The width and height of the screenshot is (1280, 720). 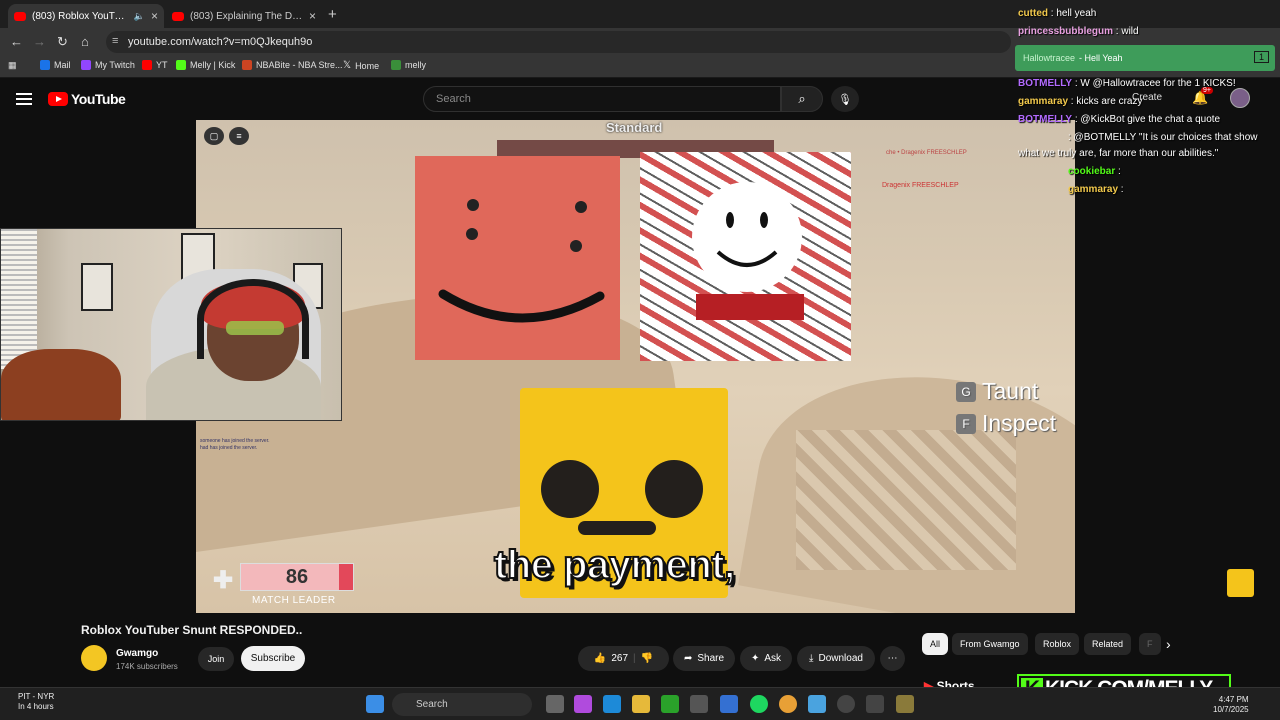 What do you see at coordinates (396, 65) in the screenshot?
I see `melly-icon` at bounding box center [396, 65].